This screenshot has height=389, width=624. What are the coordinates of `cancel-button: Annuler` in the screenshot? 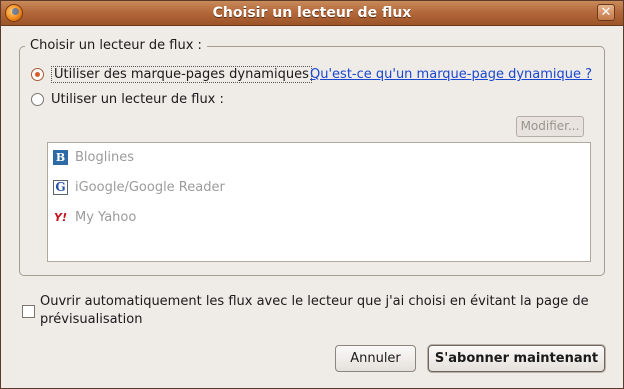 It's located at (375, 358).